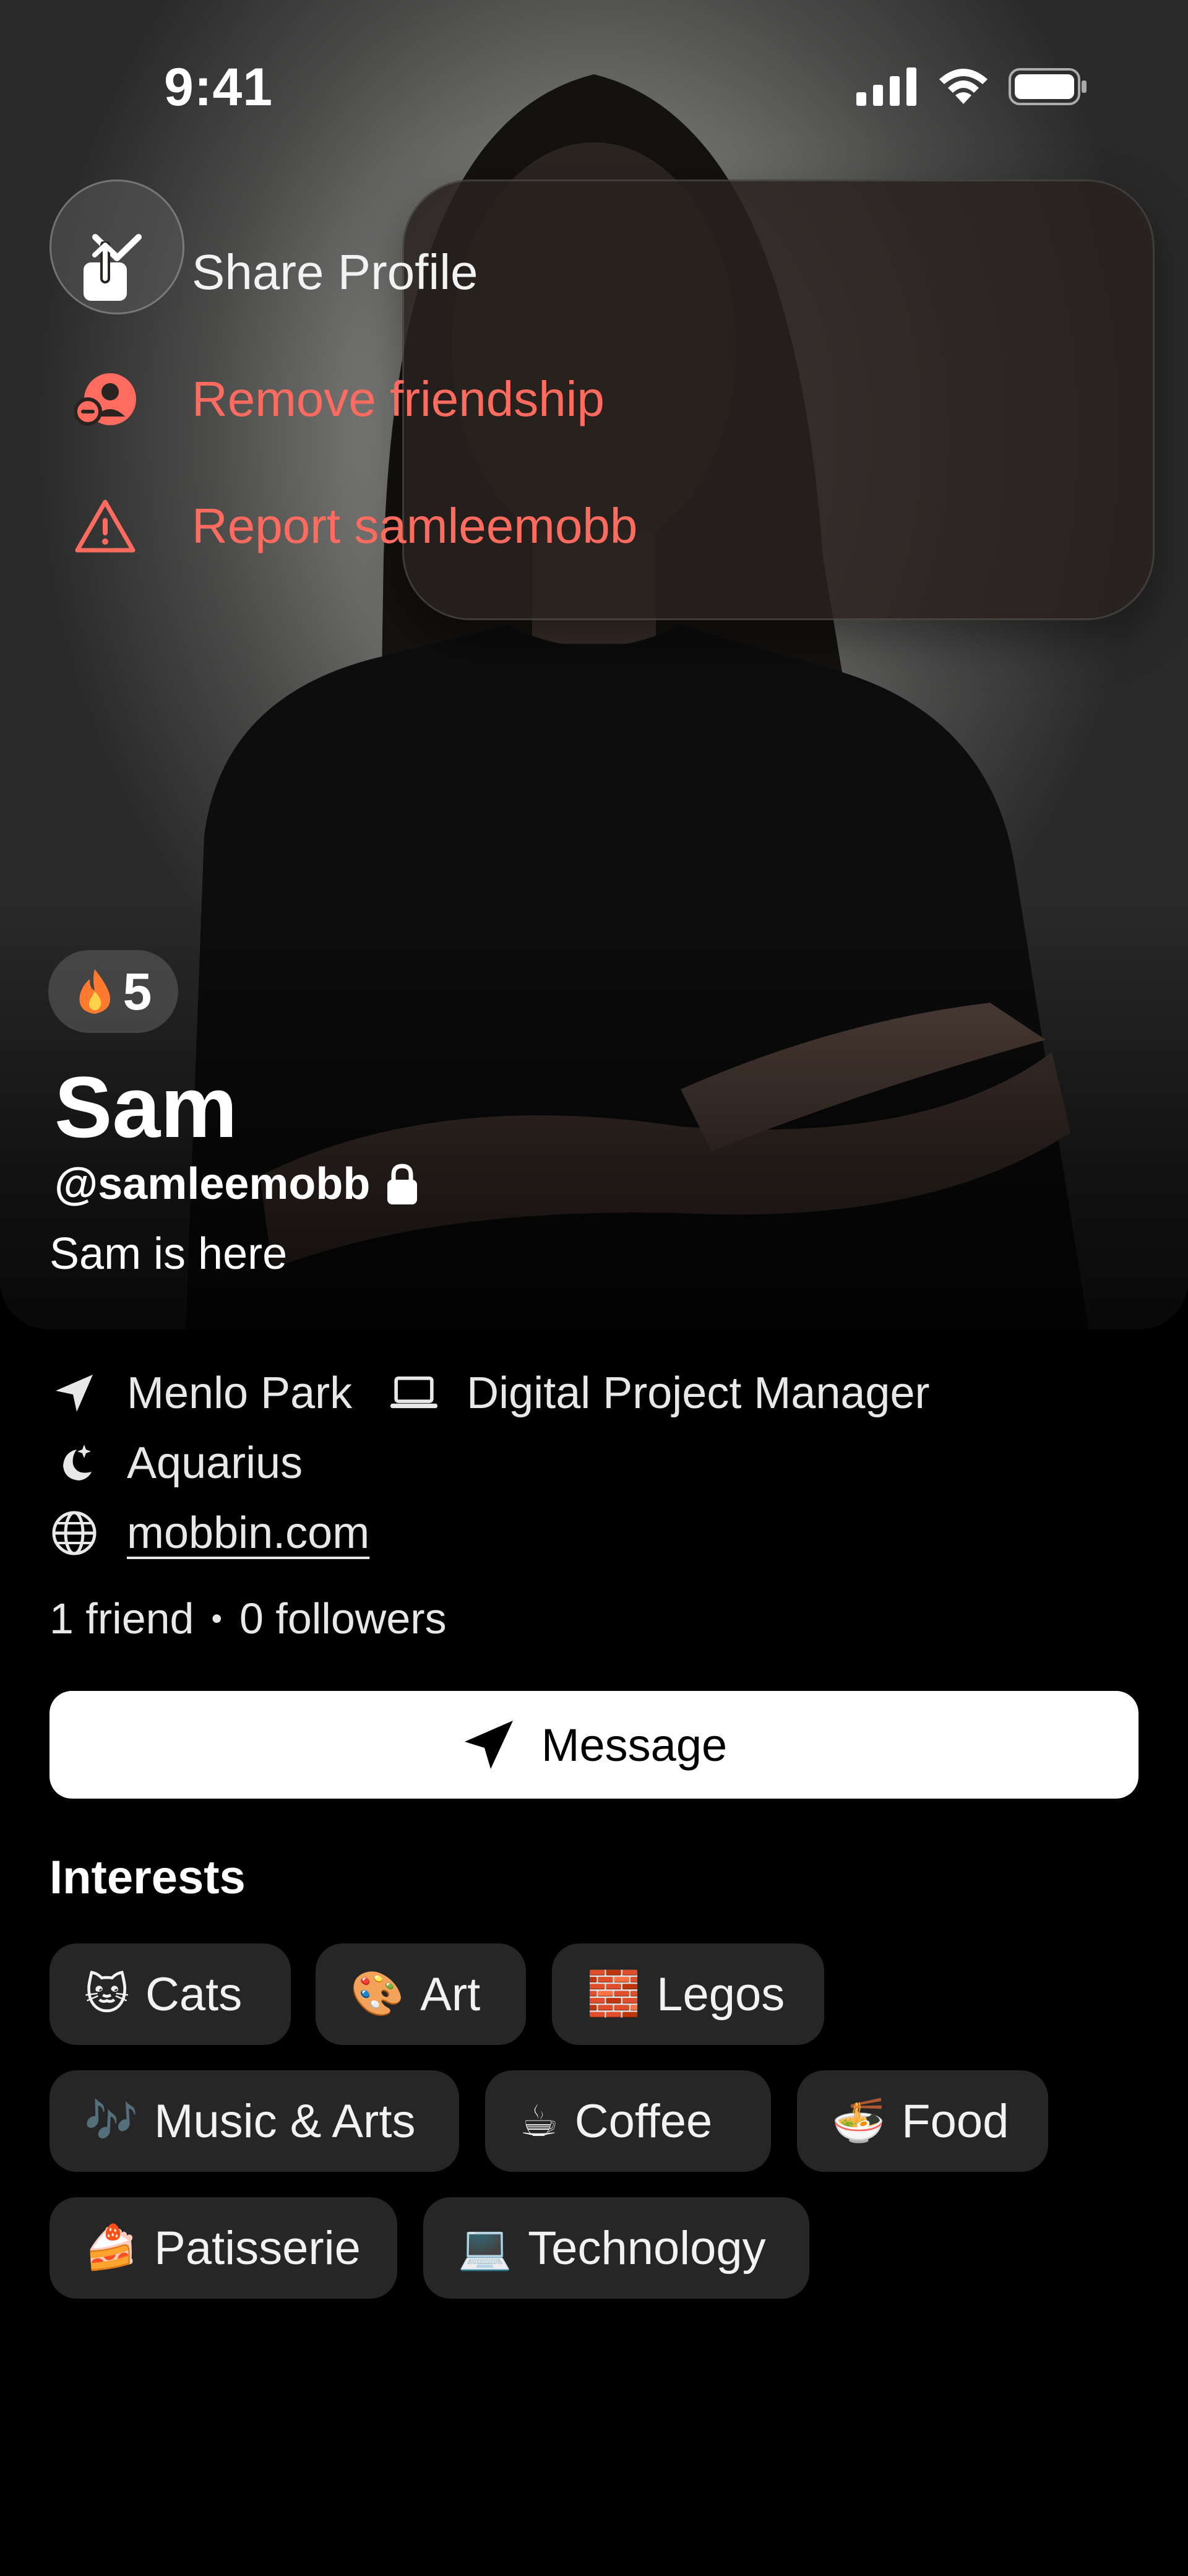  What do you see at coordinates (212, 1184) in the screenshot?
I see `profile-handle: @samleemobb` at bounding box center [212, 1184].